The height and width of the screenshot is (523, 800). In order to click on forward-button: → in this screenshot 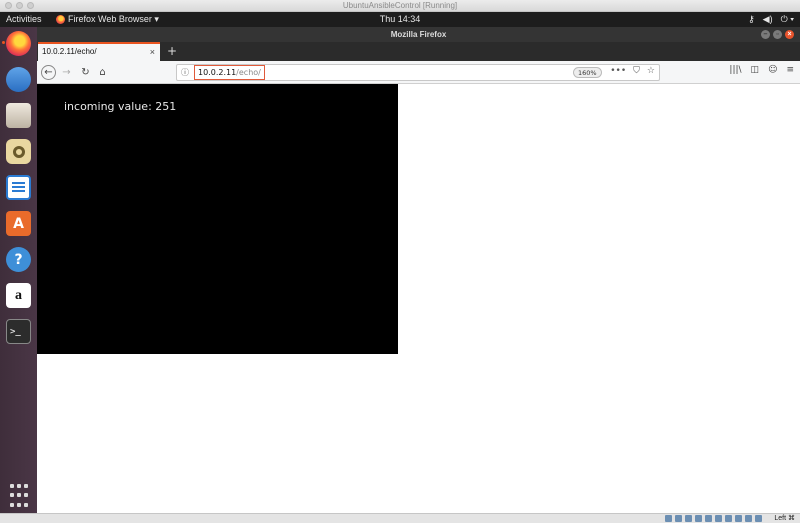, I will do `click(66, 72)`.